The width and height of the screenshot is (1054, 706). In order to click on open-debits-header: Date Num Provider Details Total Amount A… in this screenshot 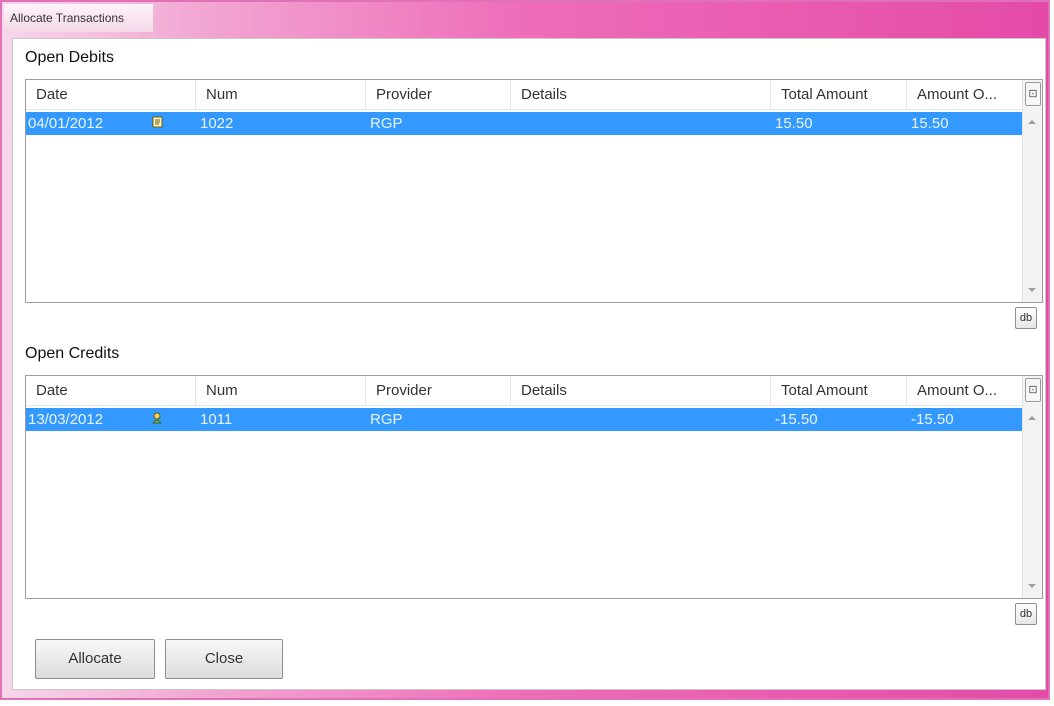, I will do `click(525, 95)`.